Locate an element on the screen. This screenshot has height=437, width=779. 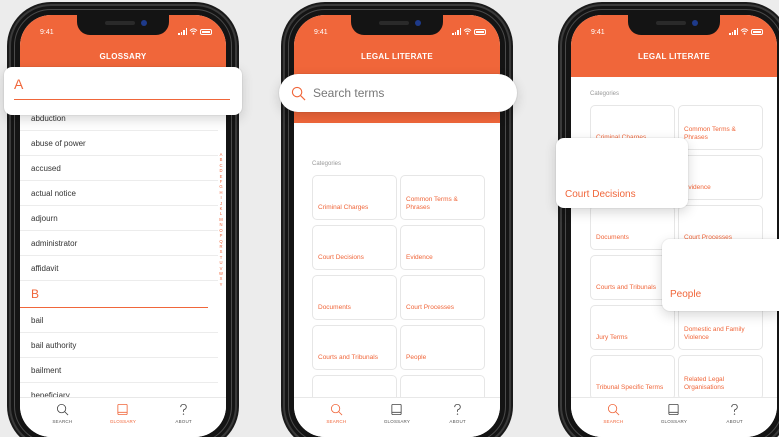
category-tile: Jury Terms is located at coordinates (632, 327).